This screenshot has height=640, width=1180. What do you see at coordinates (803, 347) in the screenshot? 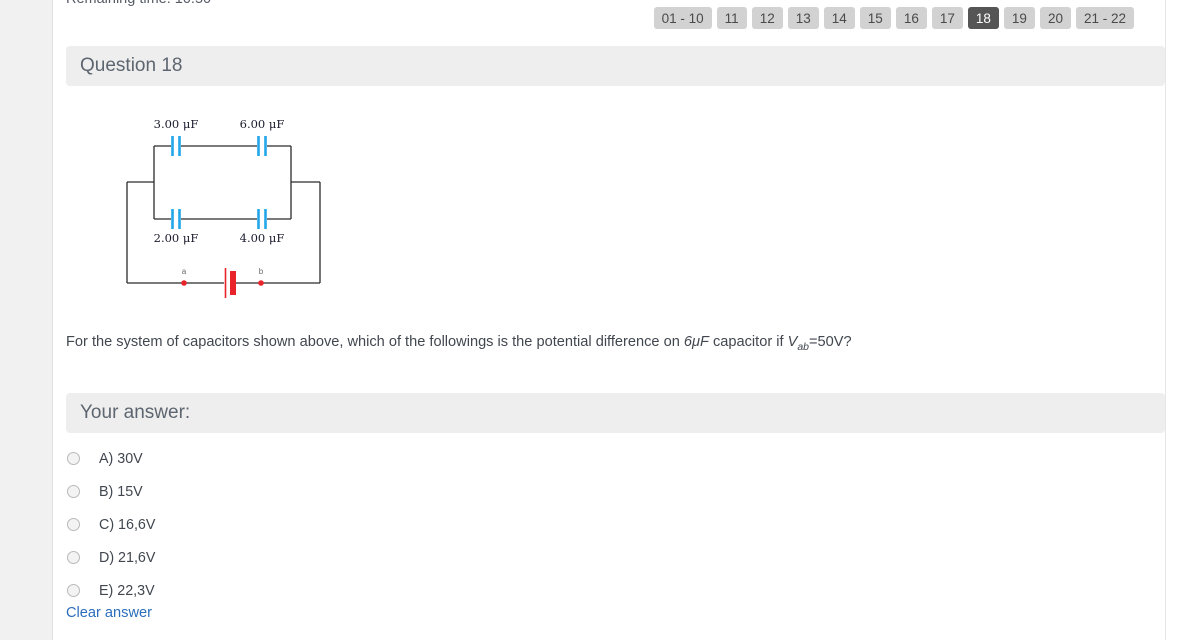
I see `prompt-voltage-subscript: ab` at bounding box center [803, 347].